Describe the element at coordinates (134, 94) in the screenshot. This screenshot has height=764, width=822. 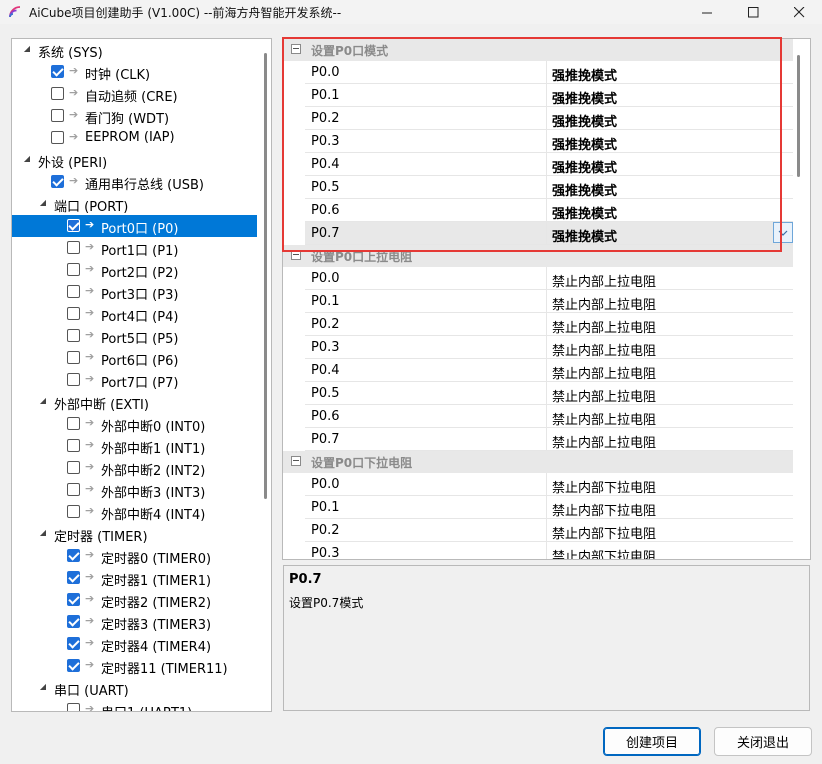
I see `tree-item: ➔ 自动追频 (CRE)` at that location.